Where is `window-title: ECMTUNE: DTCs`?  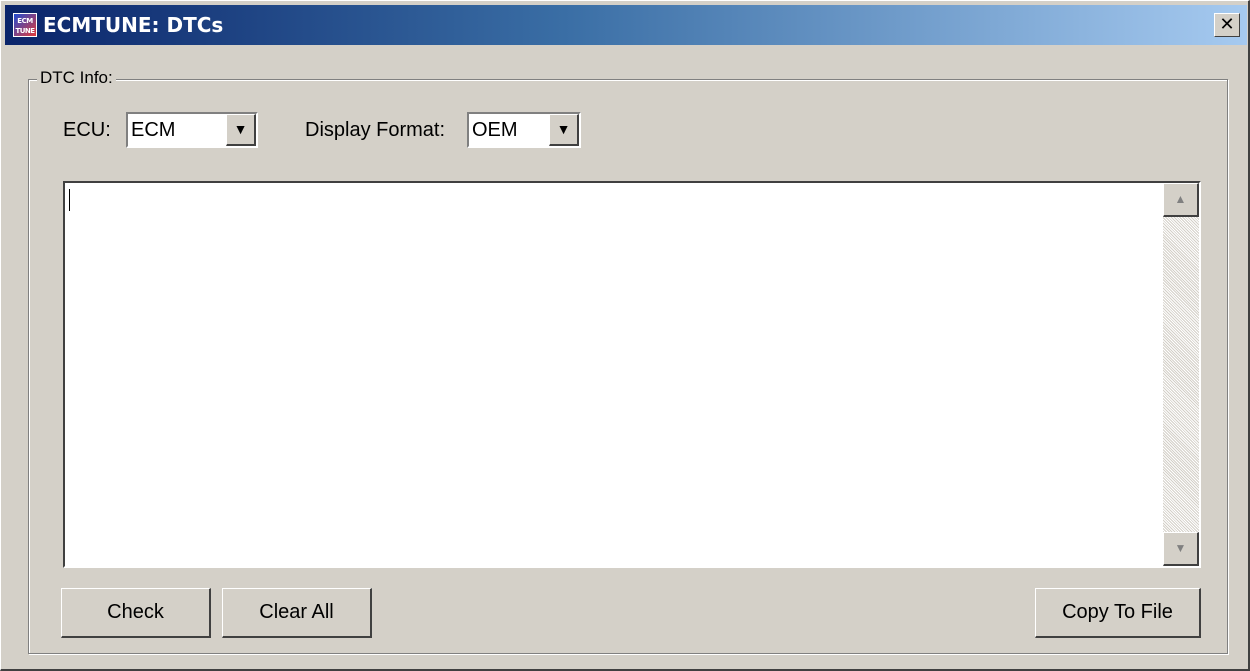 window-title: ECMTUNE: DTCs is located at coordinates (133, 25).